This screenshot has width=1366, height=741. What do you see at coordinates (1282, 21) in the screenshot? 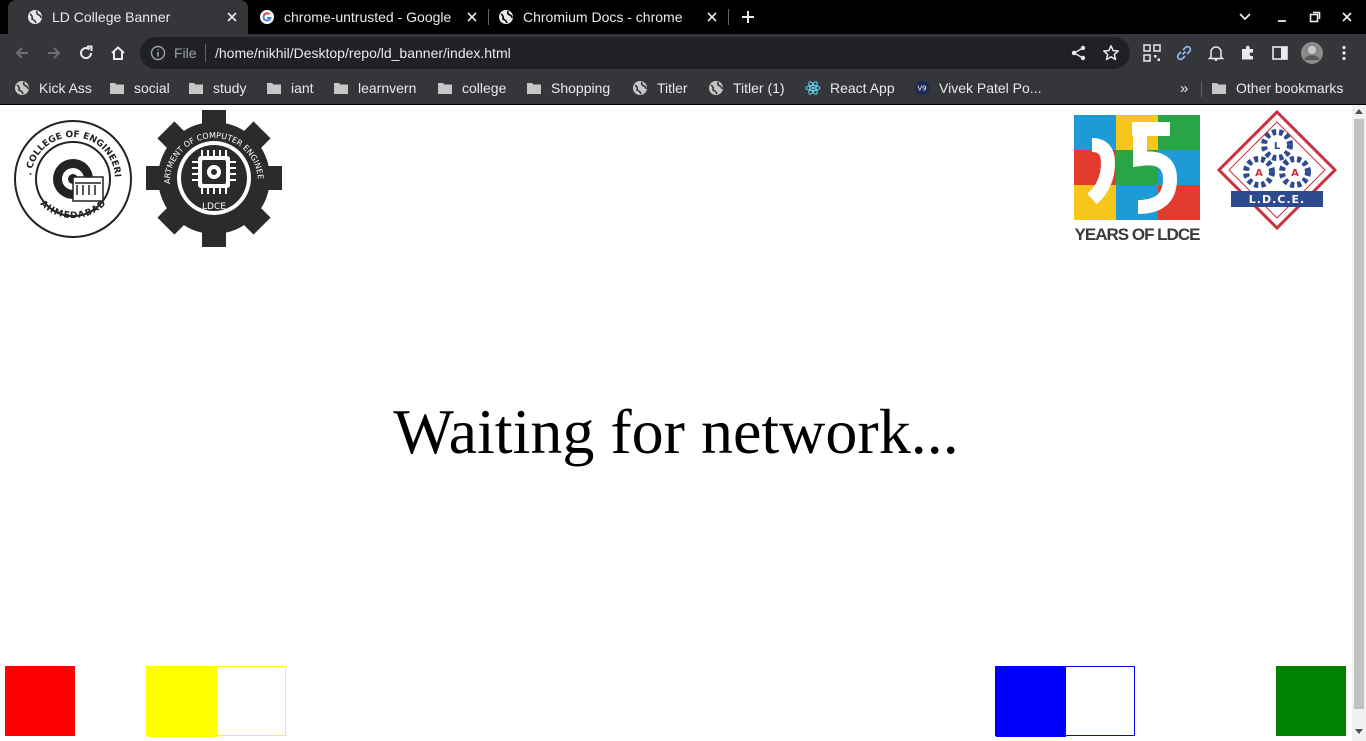
I see `minimize-icon` at bounding box center [1282, 21].